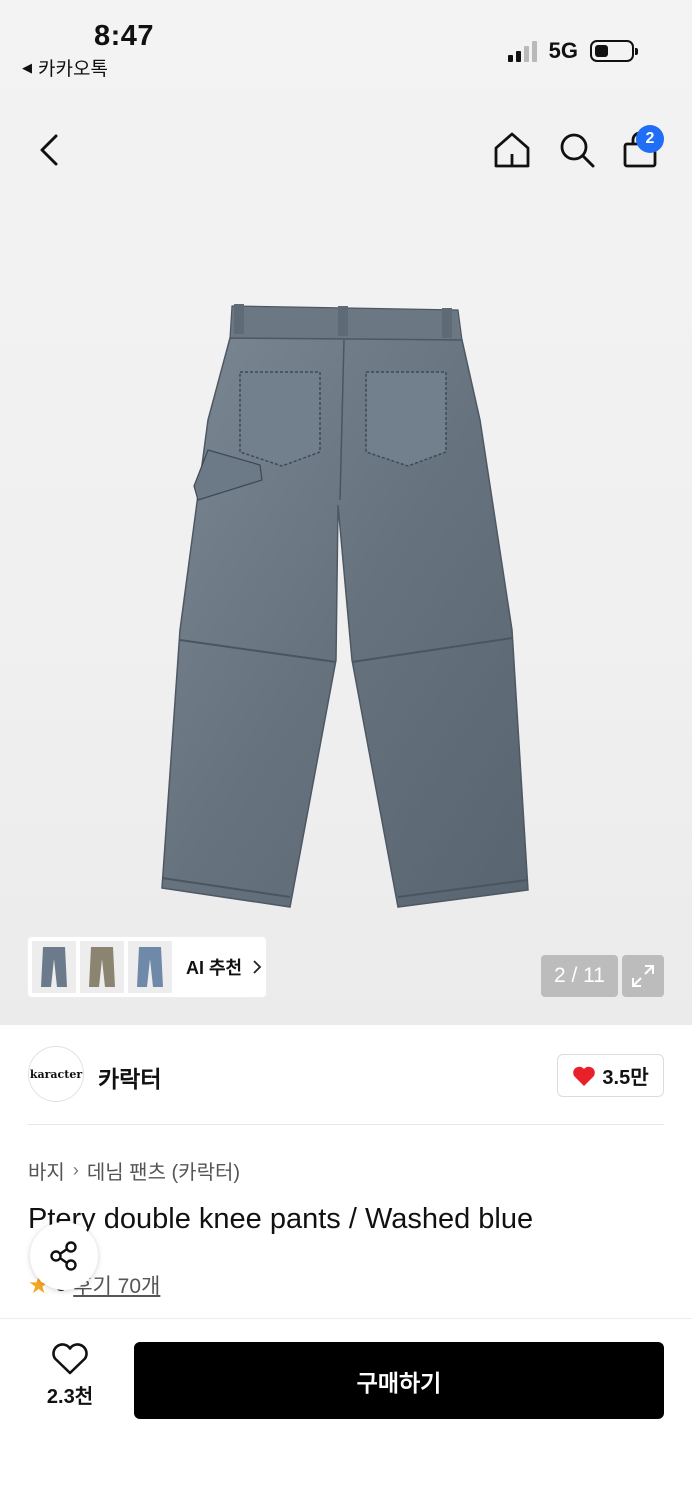 This screenshot has width=692, height=1500. I want to click on breadcrumb: 바지 › 데님 팬츠 (카락터), so click(134, 1170).